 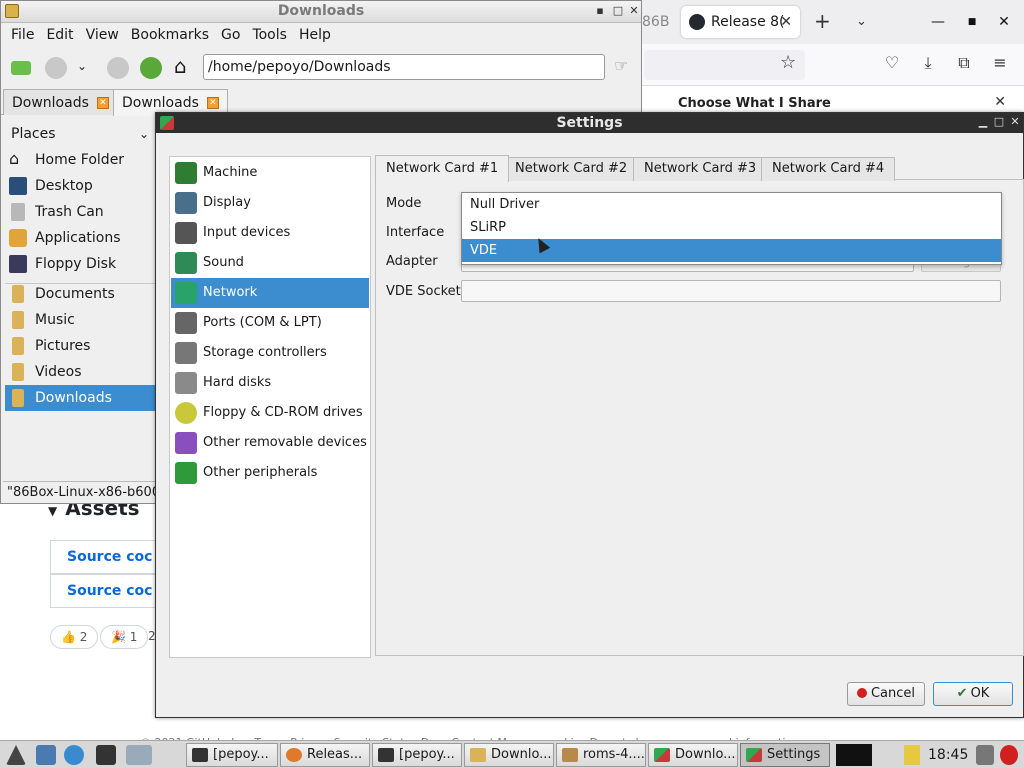 I want to click on fm-titlebar: Downloads ▪ □ ✕, so click(x=321, y=12).